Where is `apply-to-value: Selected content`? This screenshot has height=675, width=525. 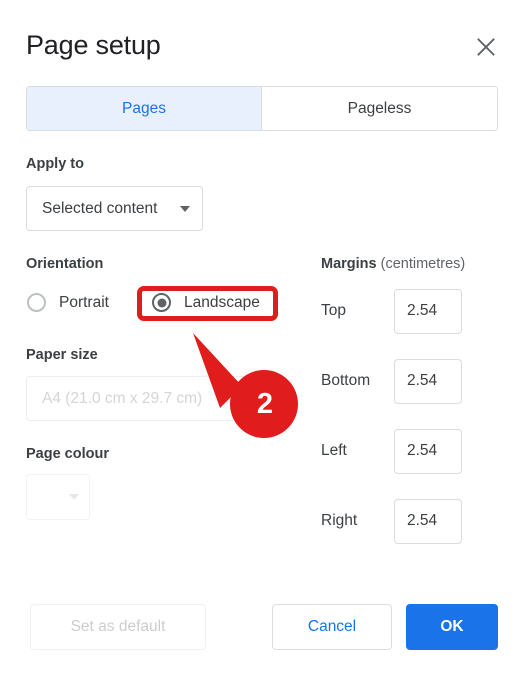 apply-to-value: Selected content is located at coordinates (100, 208).